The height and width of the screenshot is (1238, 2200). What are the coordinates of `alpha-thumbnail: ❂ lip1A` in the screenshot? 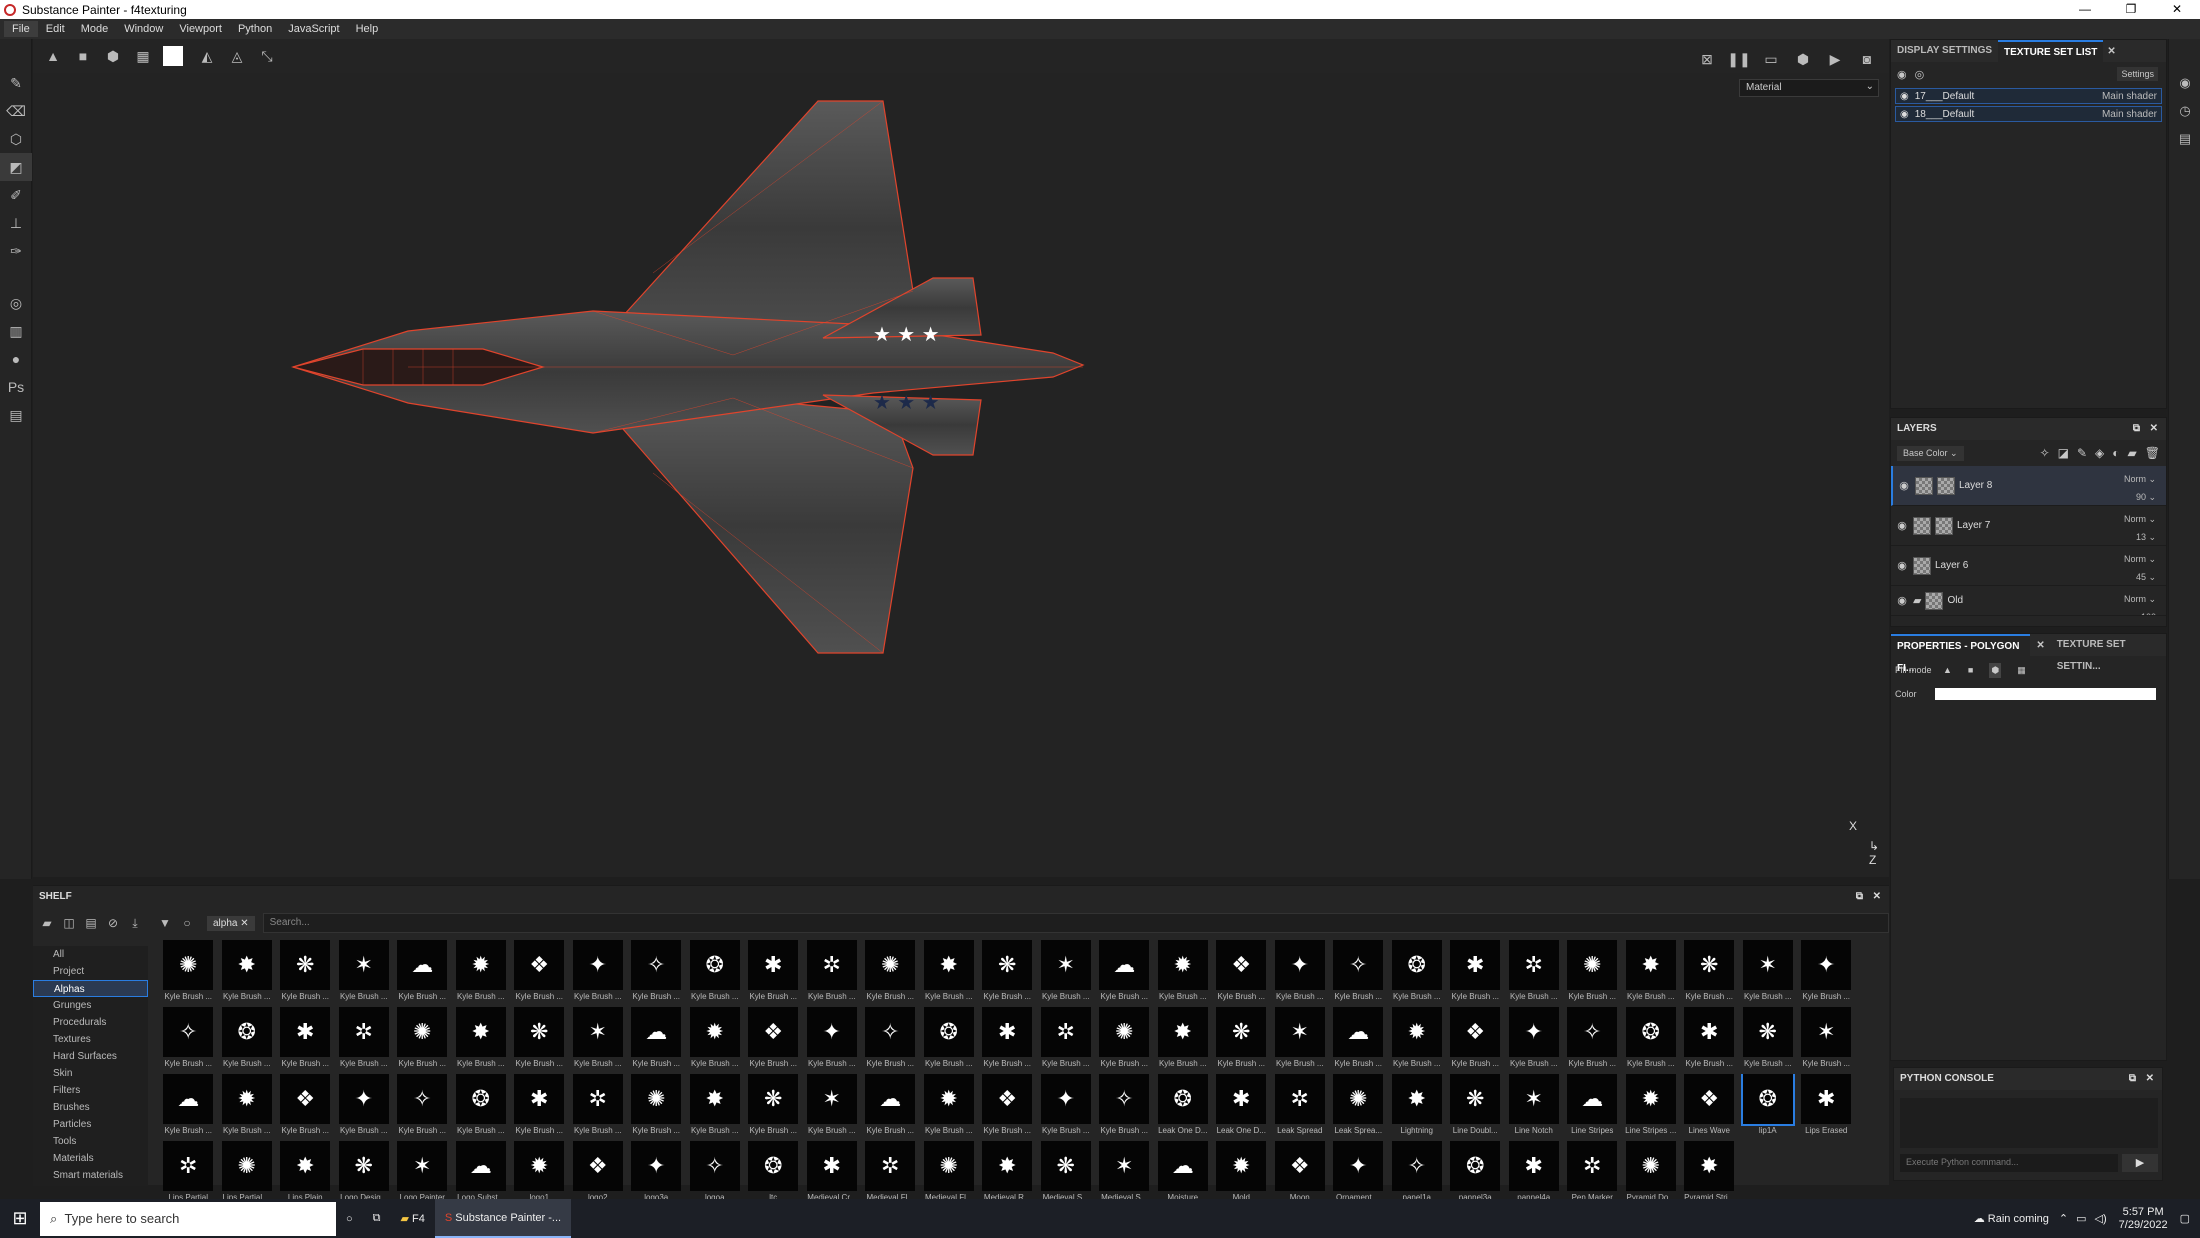 It's located at (1768, 1107).